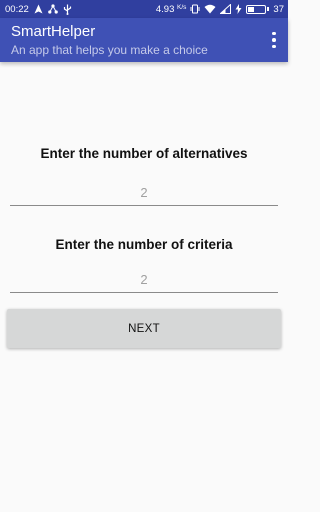 This screenshot has height=512, width=320. I want to click on alternatives-input, so click(144, 193).